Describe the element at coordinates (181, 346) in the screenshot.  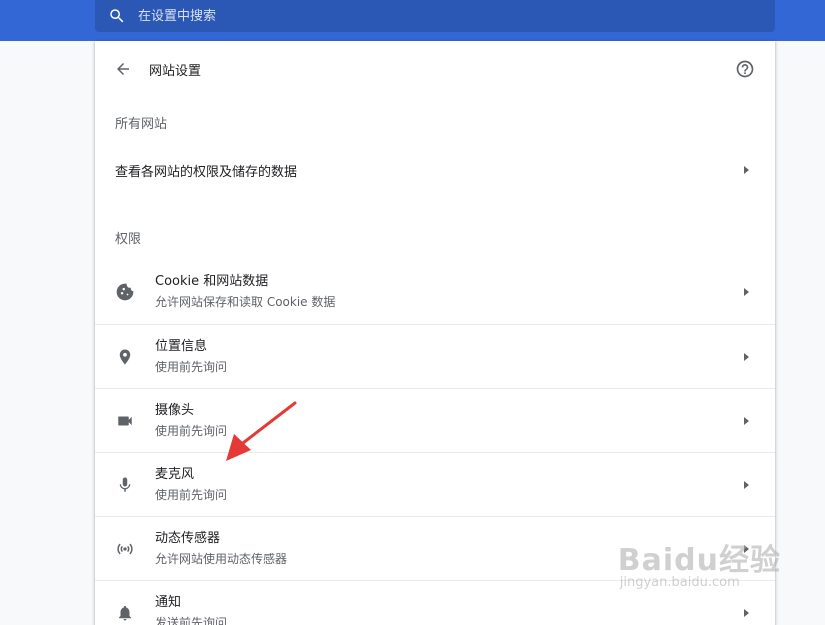
I see `permission-title: 位置信息` at that location.